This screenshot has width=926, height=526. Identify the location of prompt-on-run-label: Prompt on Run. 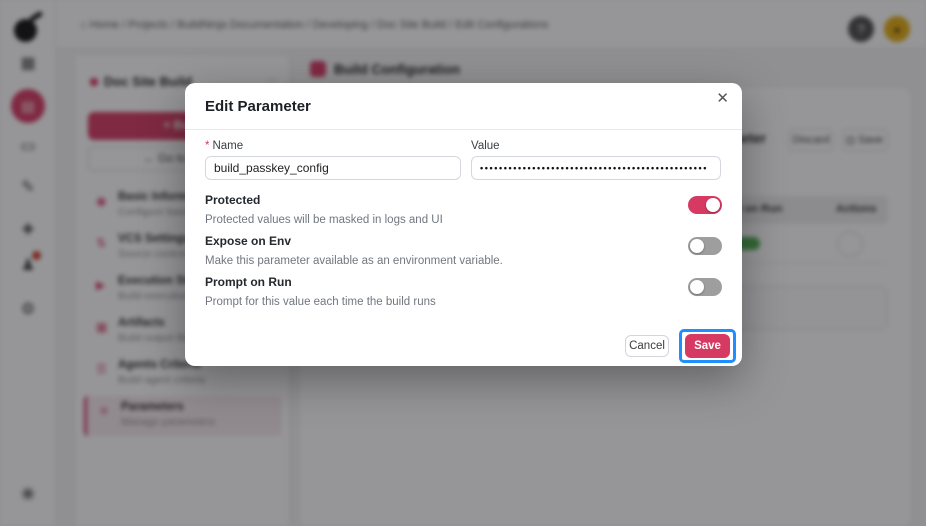
(248, 282).